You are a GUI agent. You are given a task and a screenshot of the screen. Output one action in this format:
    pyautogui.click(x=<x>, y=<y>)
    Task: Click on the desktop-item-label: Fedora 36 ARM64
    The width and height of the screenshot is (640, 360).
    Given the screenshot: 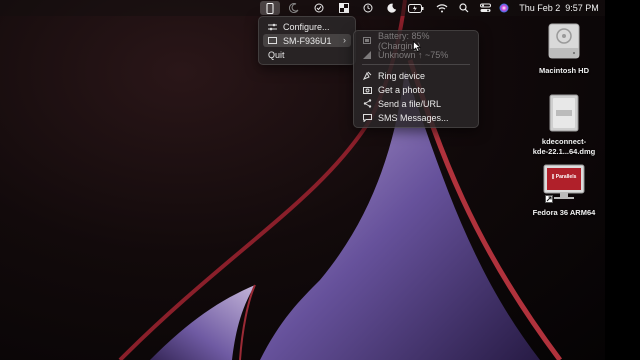 What is the action you would take?
    pyautogui.click(x=564, y=212)
    